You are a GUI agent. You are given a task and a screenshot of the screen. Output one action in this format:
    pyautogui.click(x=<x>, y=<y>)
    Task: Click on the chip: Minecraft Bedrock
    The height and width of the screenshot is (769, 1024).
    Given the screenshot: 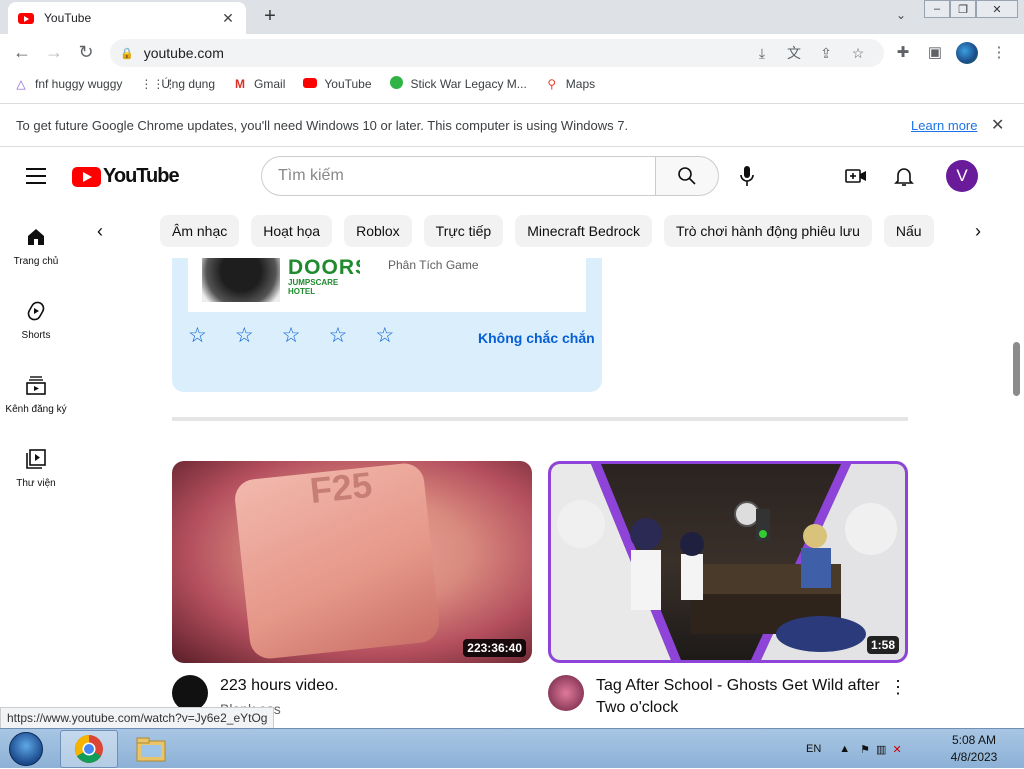 What is the action you would take?
    pyautogui.click(x=584, y=231)
    